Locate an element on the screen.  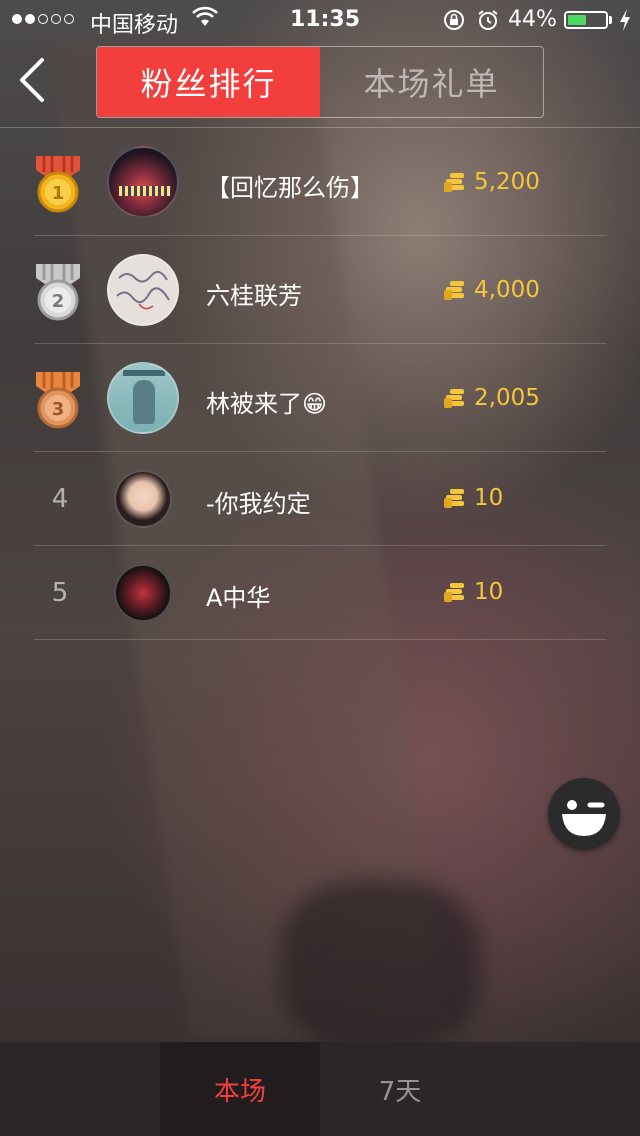
gift-amount: 5,200 is located at coordinates (507, 182).